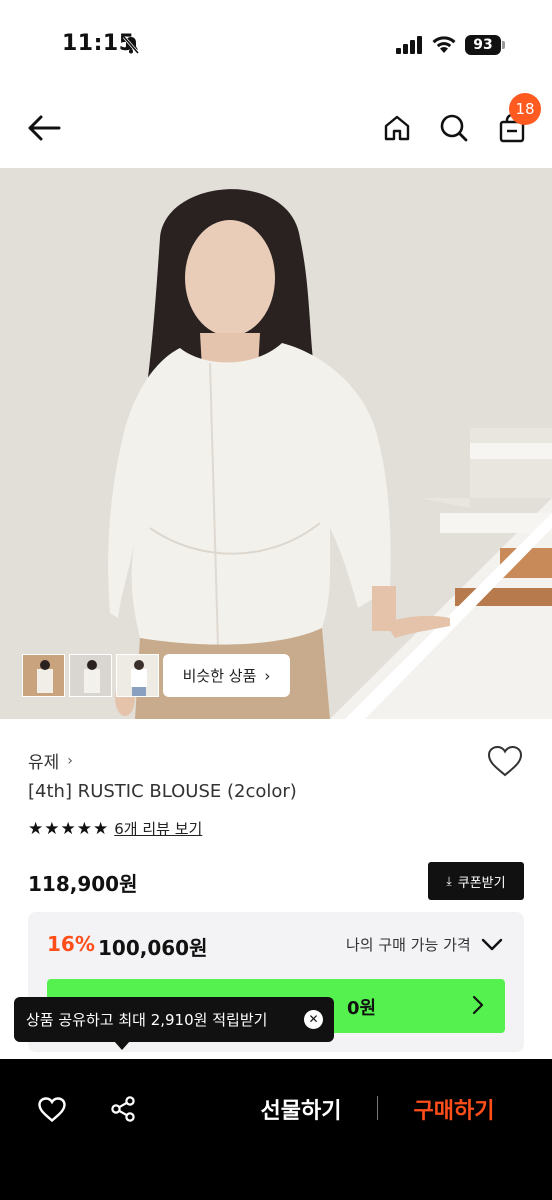 This screenshot has width=552, height=1200. I want to click on share-reward-tooltip: 상품 공유하고 최대 2,910원 적립받기 ✕, so click(174, 1019).